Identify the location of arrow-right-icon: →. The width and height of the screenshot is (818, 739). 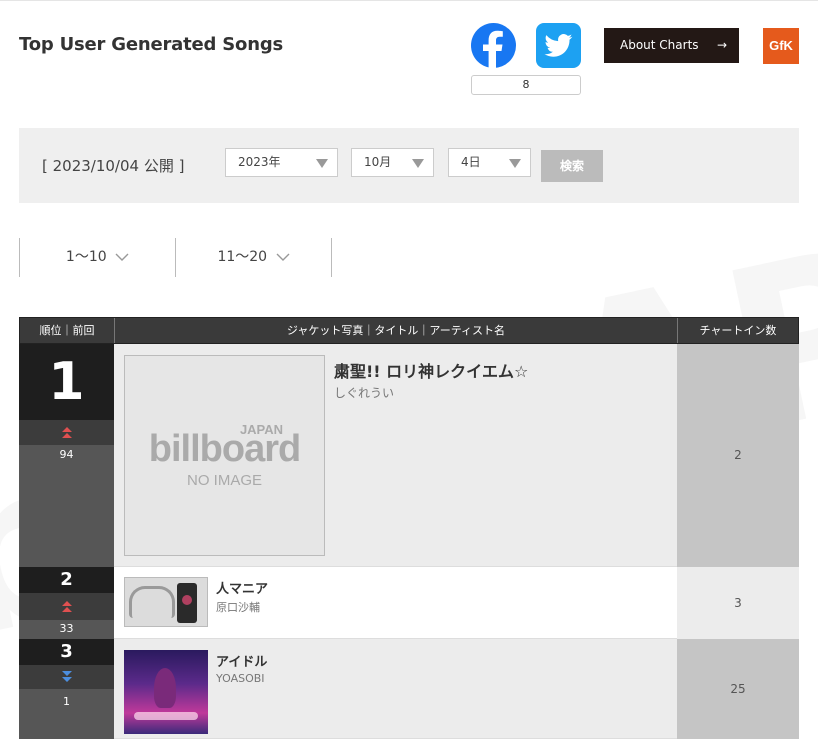
(721, 45).